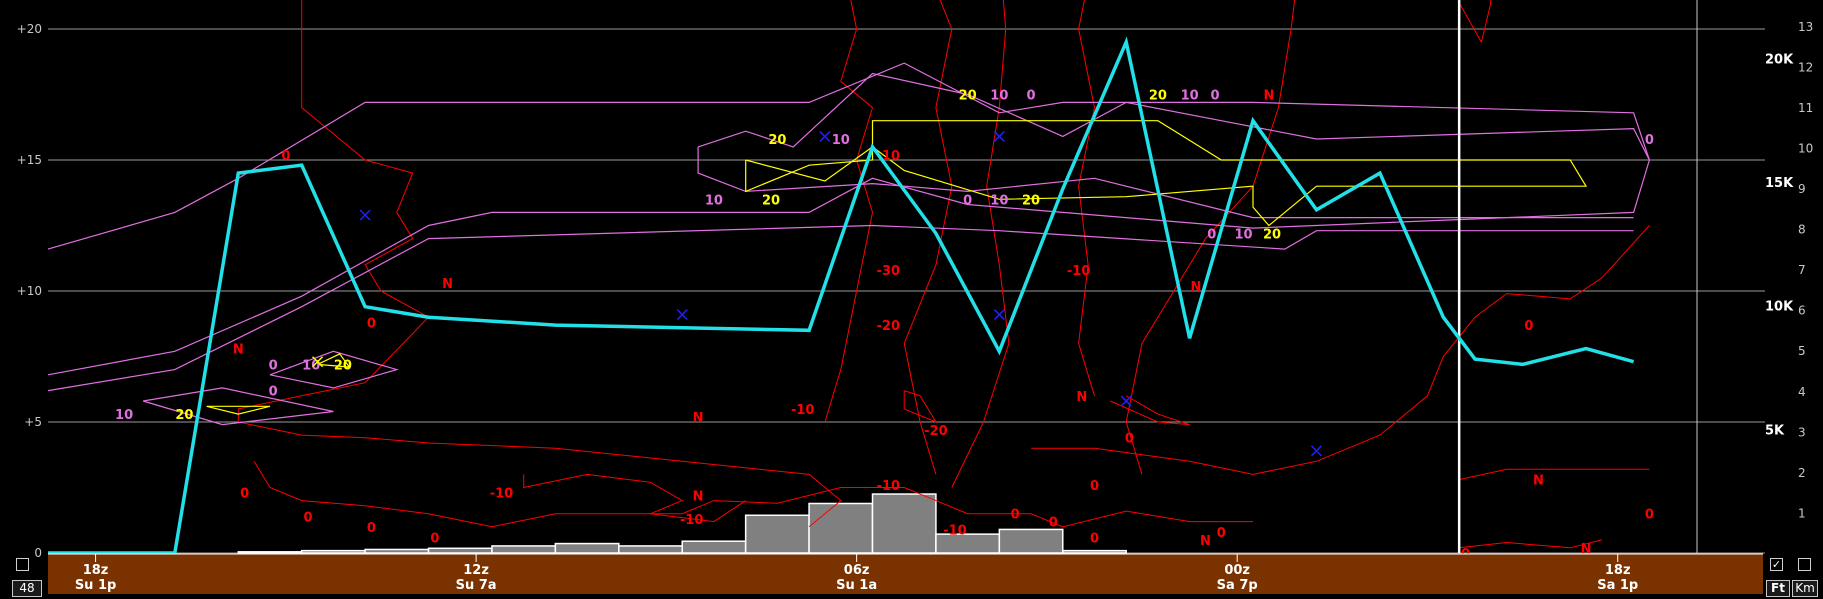 The width and height of the screenshot is (1823, 599). What do you see at coordinates (1805, 67) in the screenshot?
I see `y-tick-label-km: 12` at bounding box center [1805, 67].